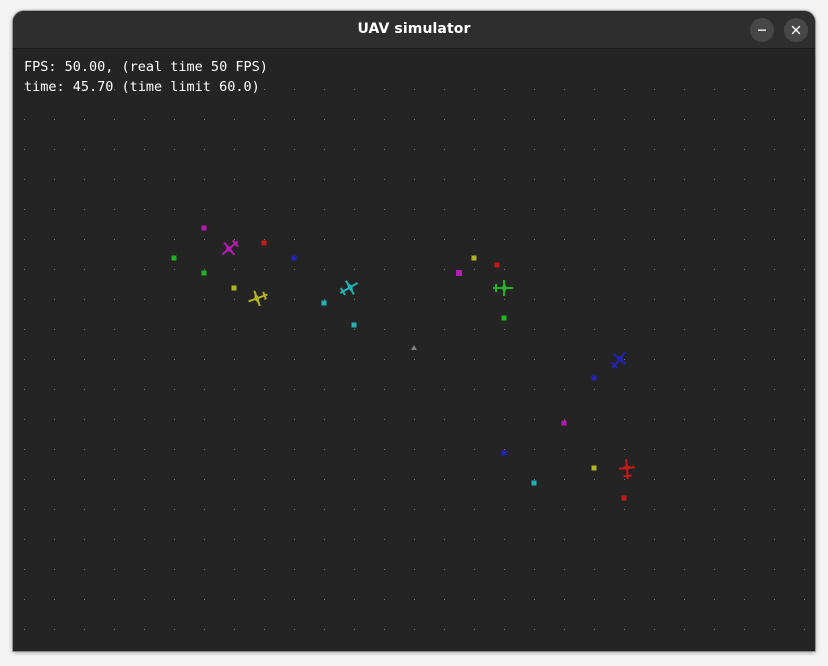  I want to click on time-readout: time: 45.70 (time limit 60.0), so click(142, 87).